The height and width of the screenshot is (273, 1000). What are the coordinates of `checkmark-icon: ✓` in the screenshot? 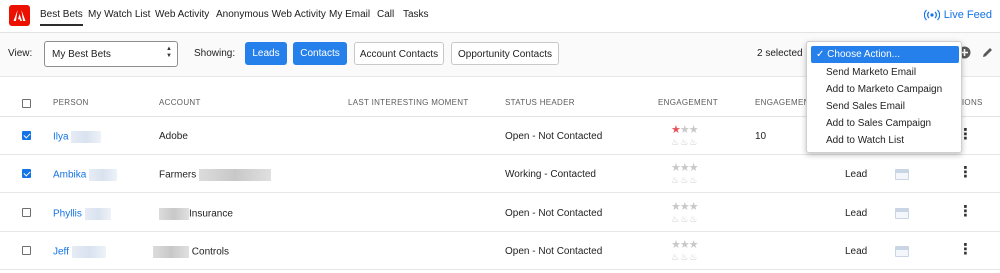 It's located at (820, 54).